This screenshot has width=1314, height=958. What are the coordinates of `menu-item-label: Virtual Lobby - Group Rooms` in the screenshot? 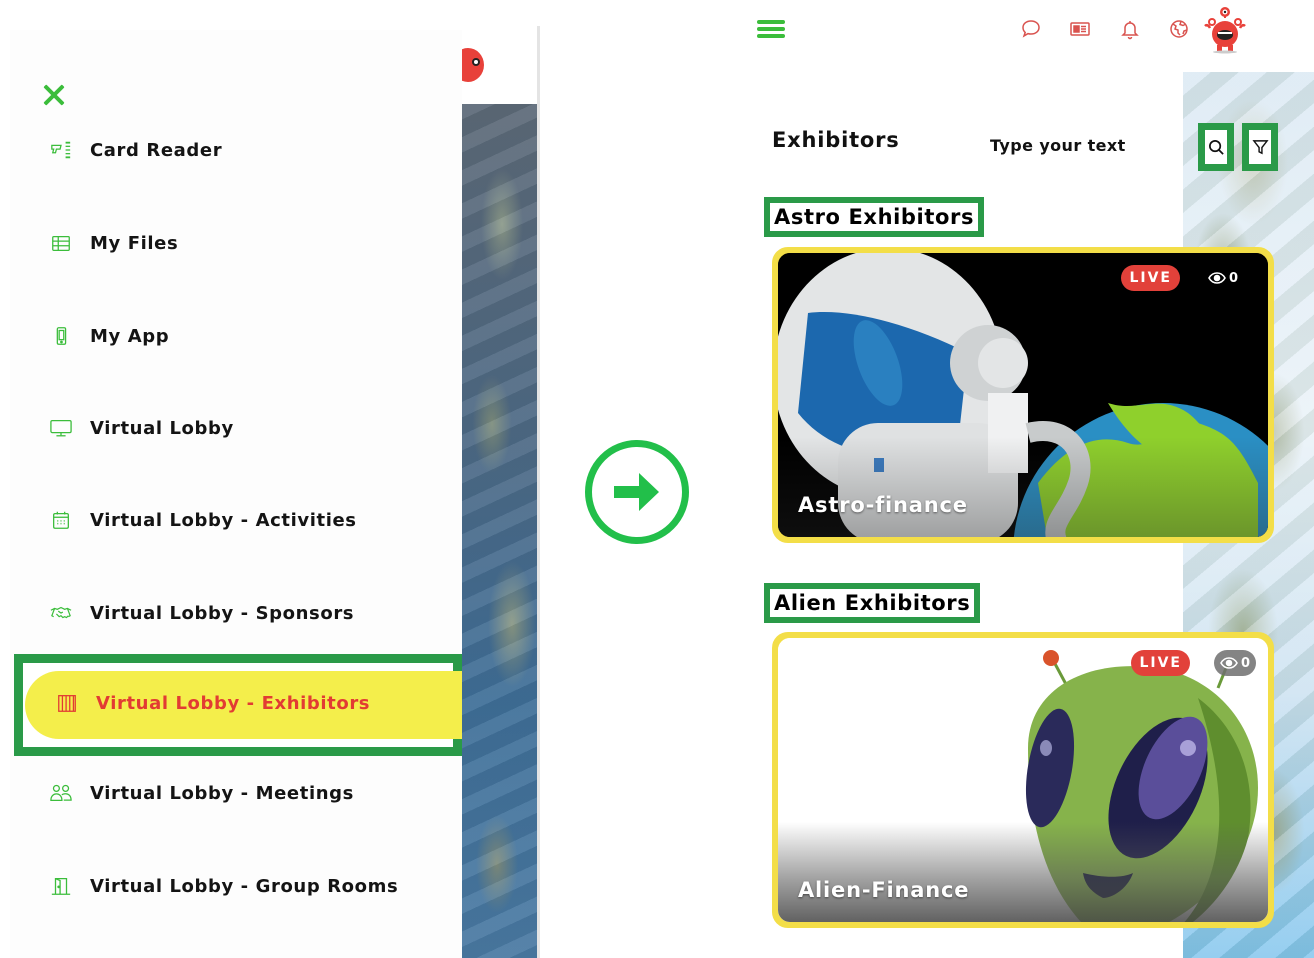 It's located at (244, 886).